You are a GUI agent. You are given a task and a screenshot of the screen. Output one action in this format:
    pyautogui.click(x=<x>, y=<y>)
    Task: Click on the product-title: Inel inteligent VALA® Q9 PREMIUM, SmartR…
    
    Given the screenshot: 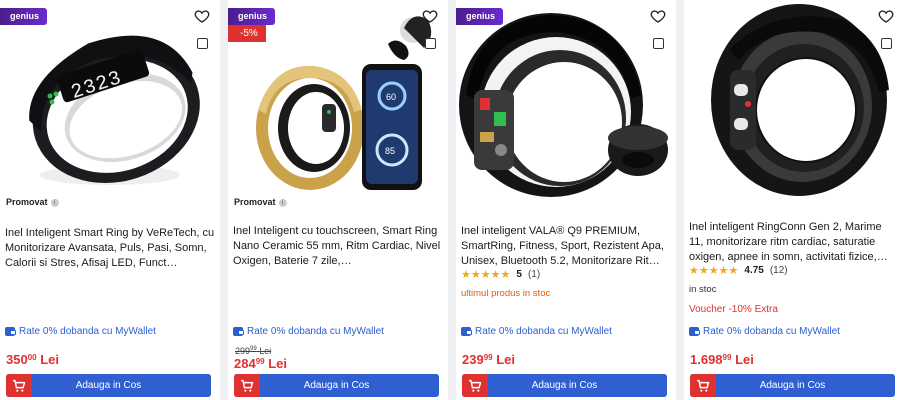 What is the action you would take?
    pyautogui.click(x=566, y=246)
    